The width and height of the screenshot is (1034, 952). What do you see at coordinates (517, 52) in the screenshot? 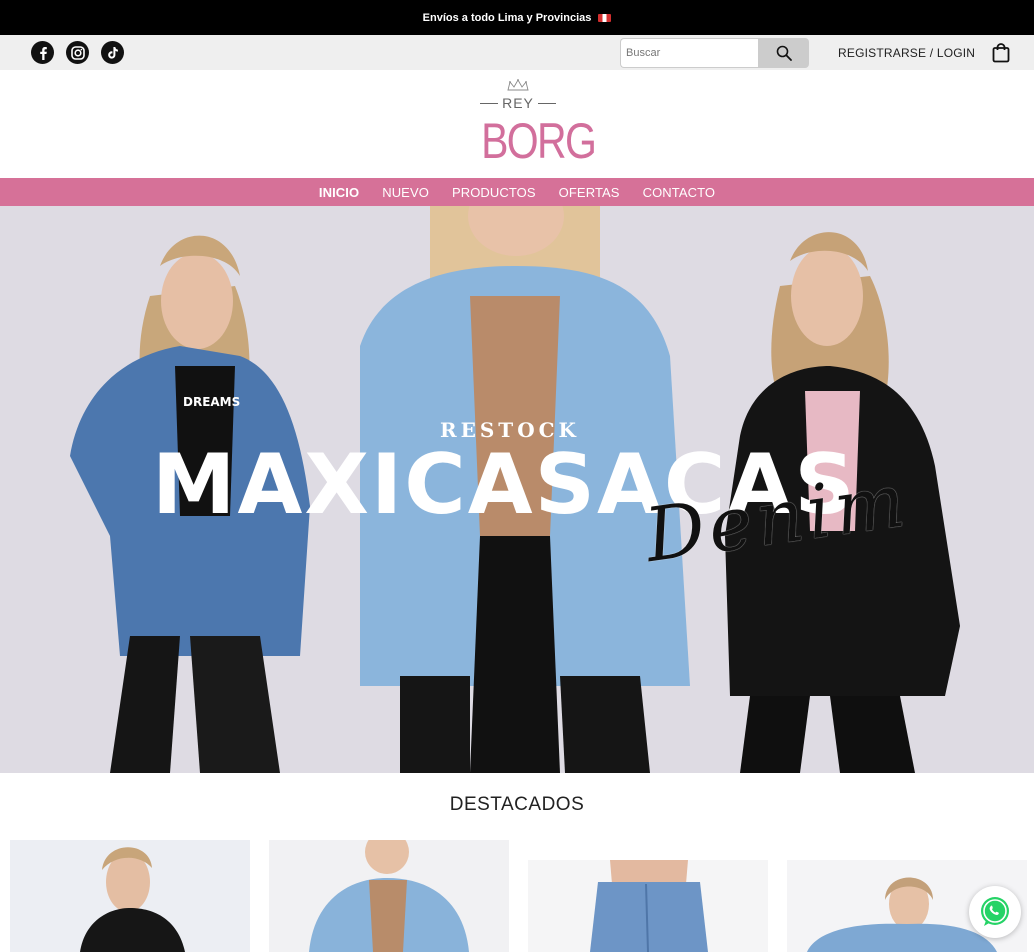
I see `utility-bar: REGISTRARSE / LOGIN` at bounding box center [517, 52].